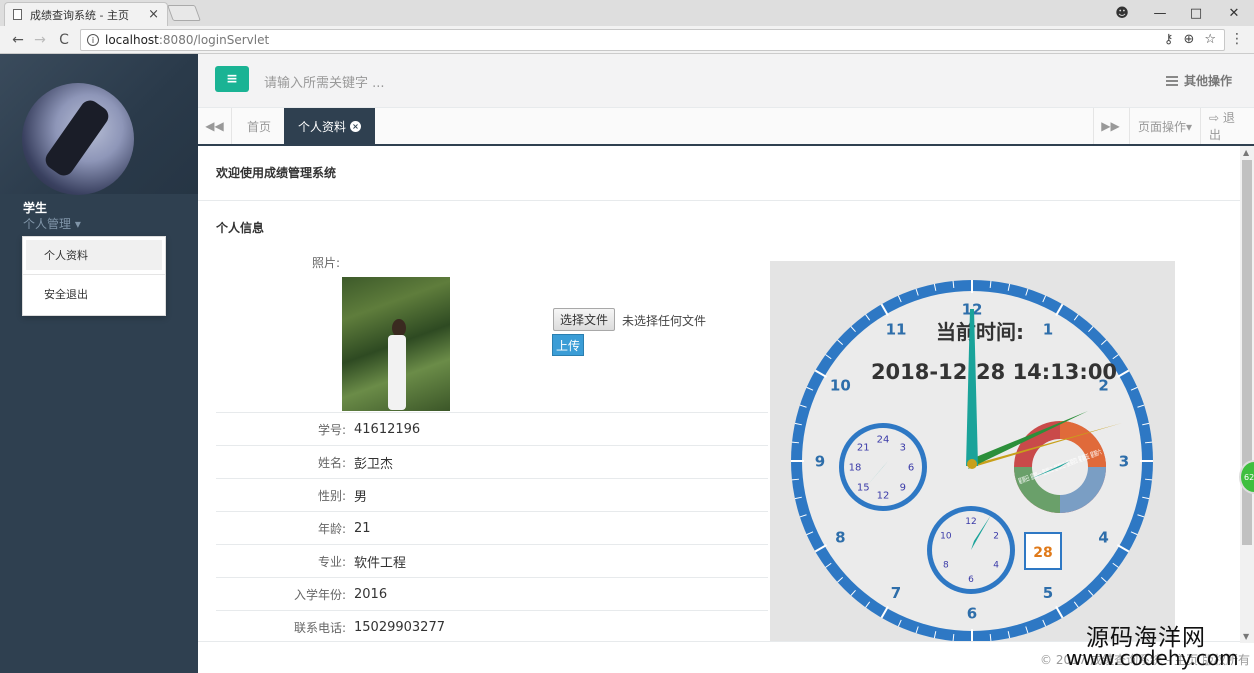  Describe the element at coordinates (1048, 593) in the screenshot. I see `dial-label: 5` at that location.